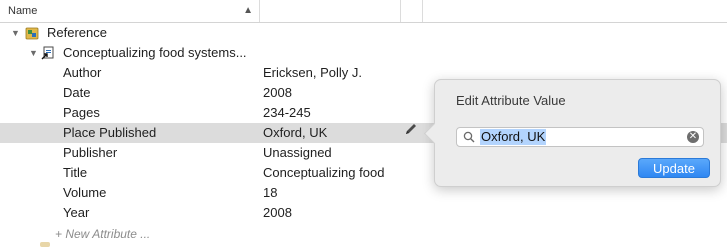  Describe the element at coordinates (76, 212) in the screenshot. I see `attribute-key: Year` at that location.